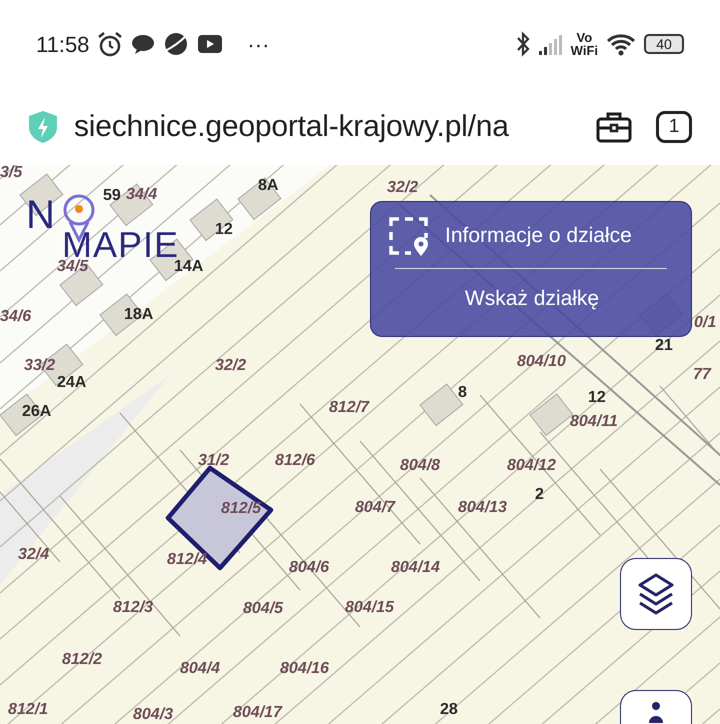 The image size is (720, 724). I want to click on parcel-number: 804/16, so click(304, 669).